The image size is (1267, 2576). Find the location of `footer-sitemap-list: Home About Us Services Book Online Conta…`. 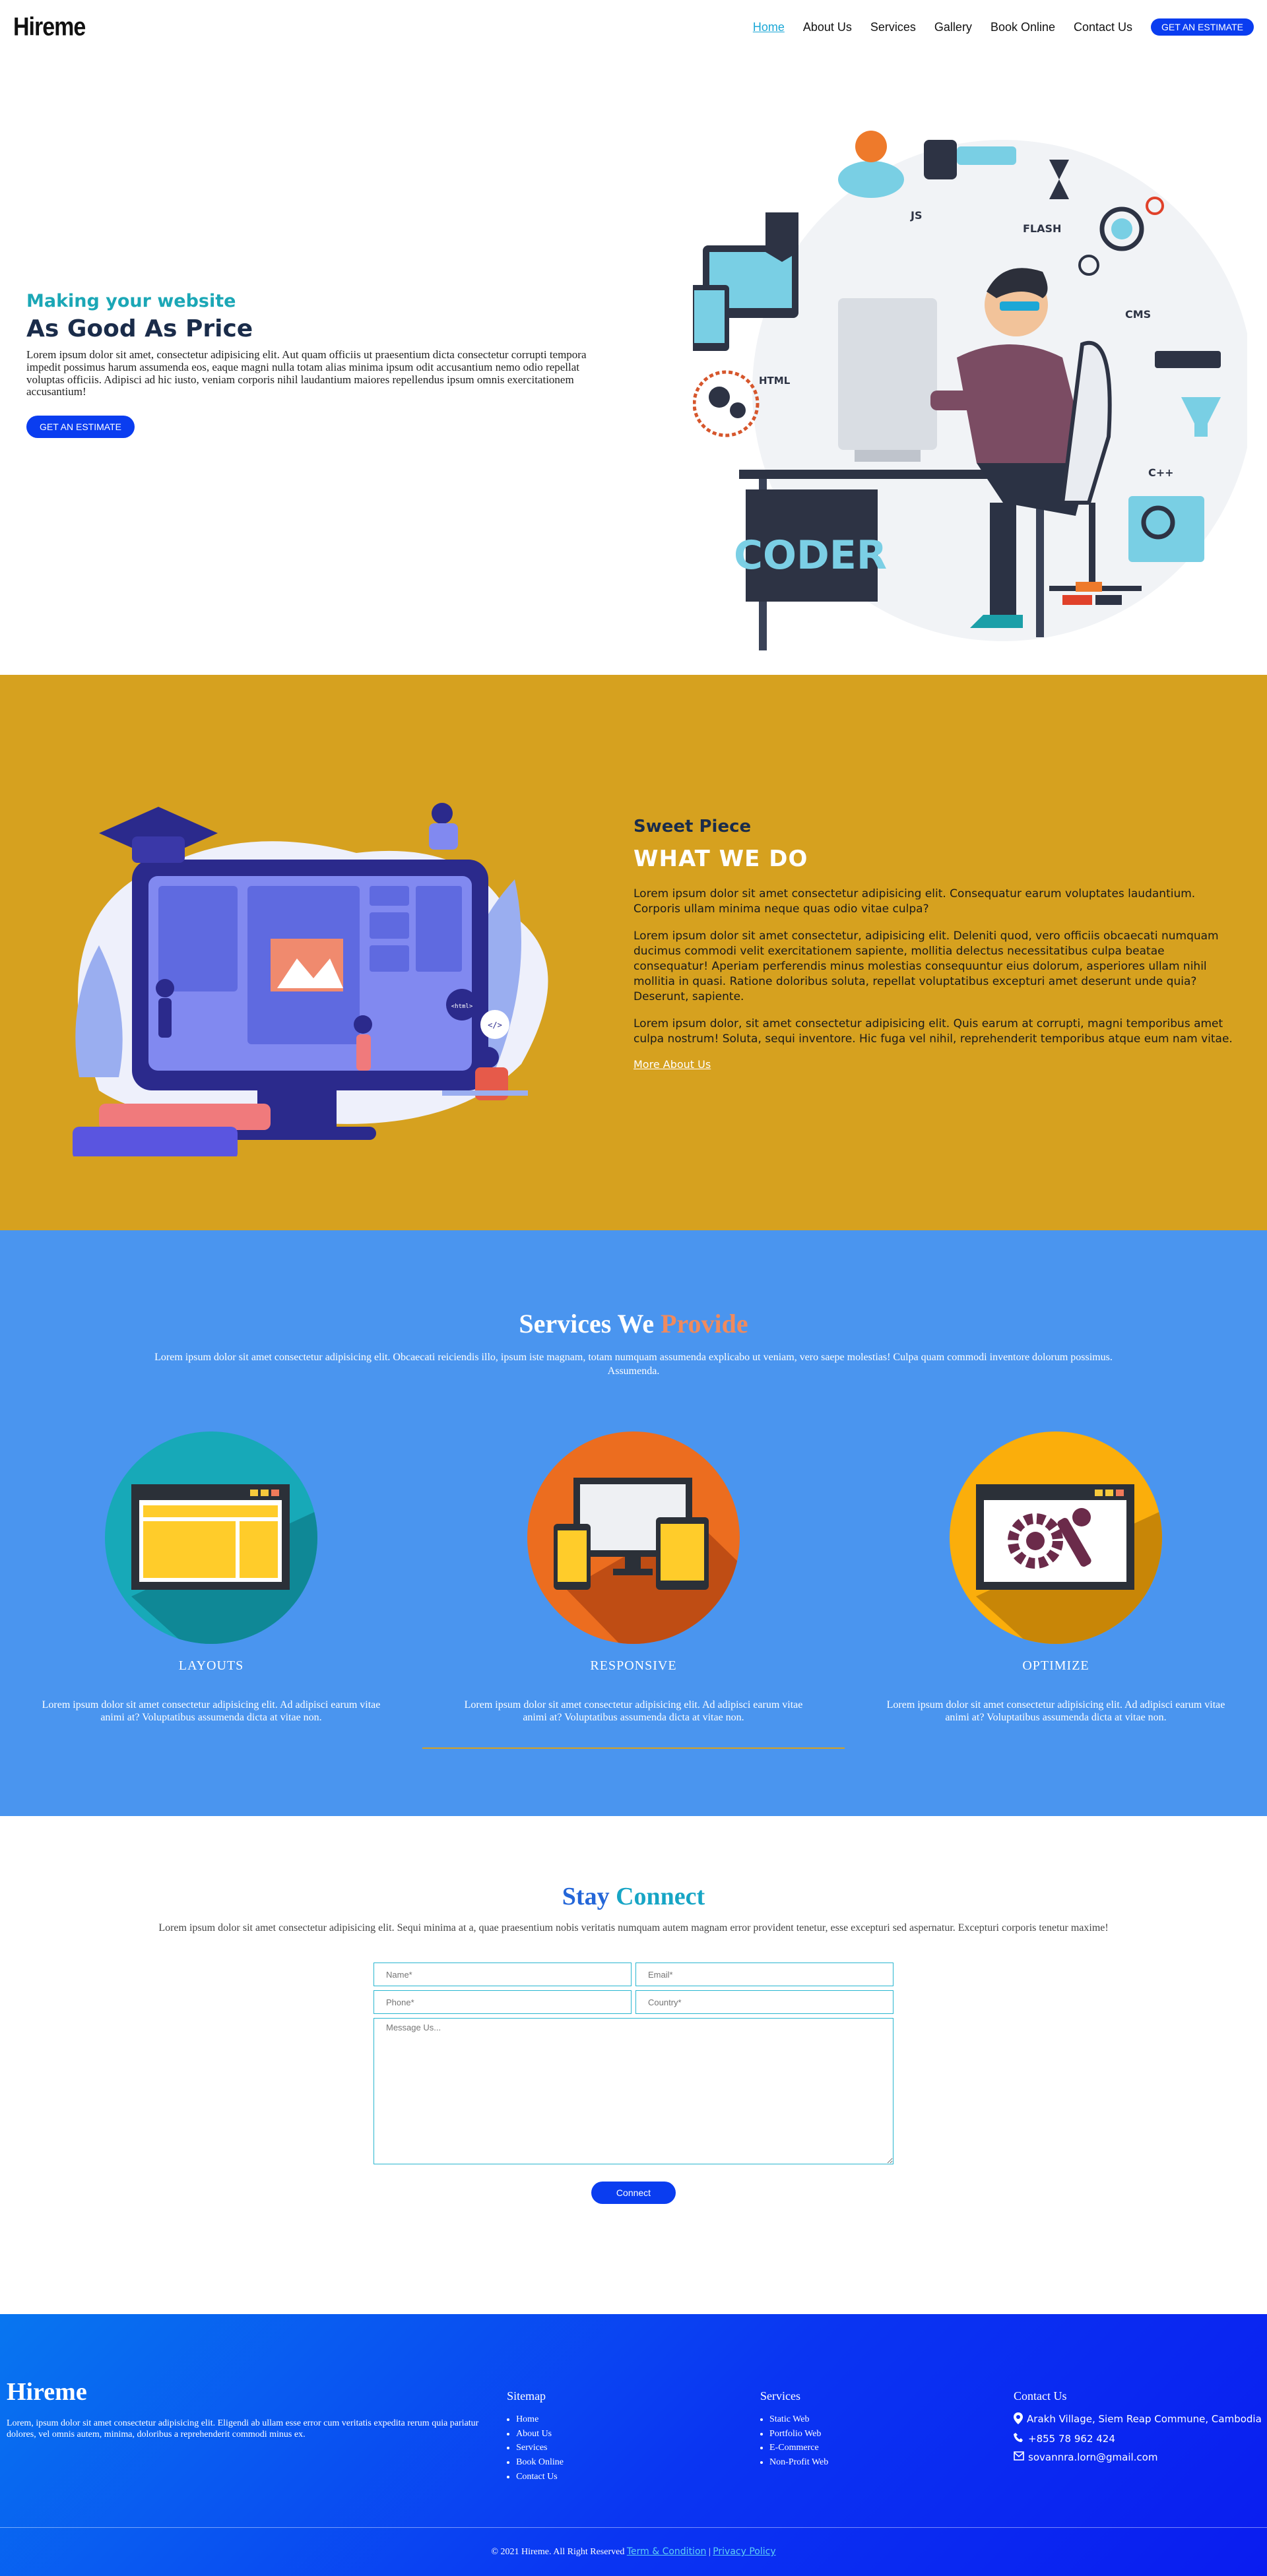

footer-sitemap-list: Home About Us Services Book Online Conta… is located at coordinates (633, 2448).